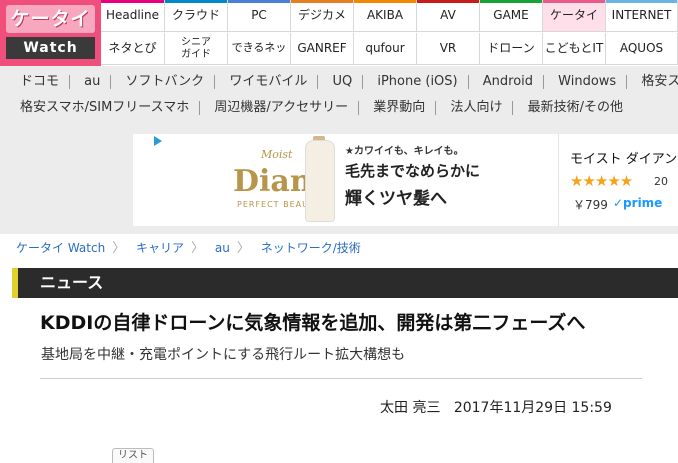 The width and height of the screenshot is (678, 463). I want to click on nav-game: GAME, so click(511, 16).